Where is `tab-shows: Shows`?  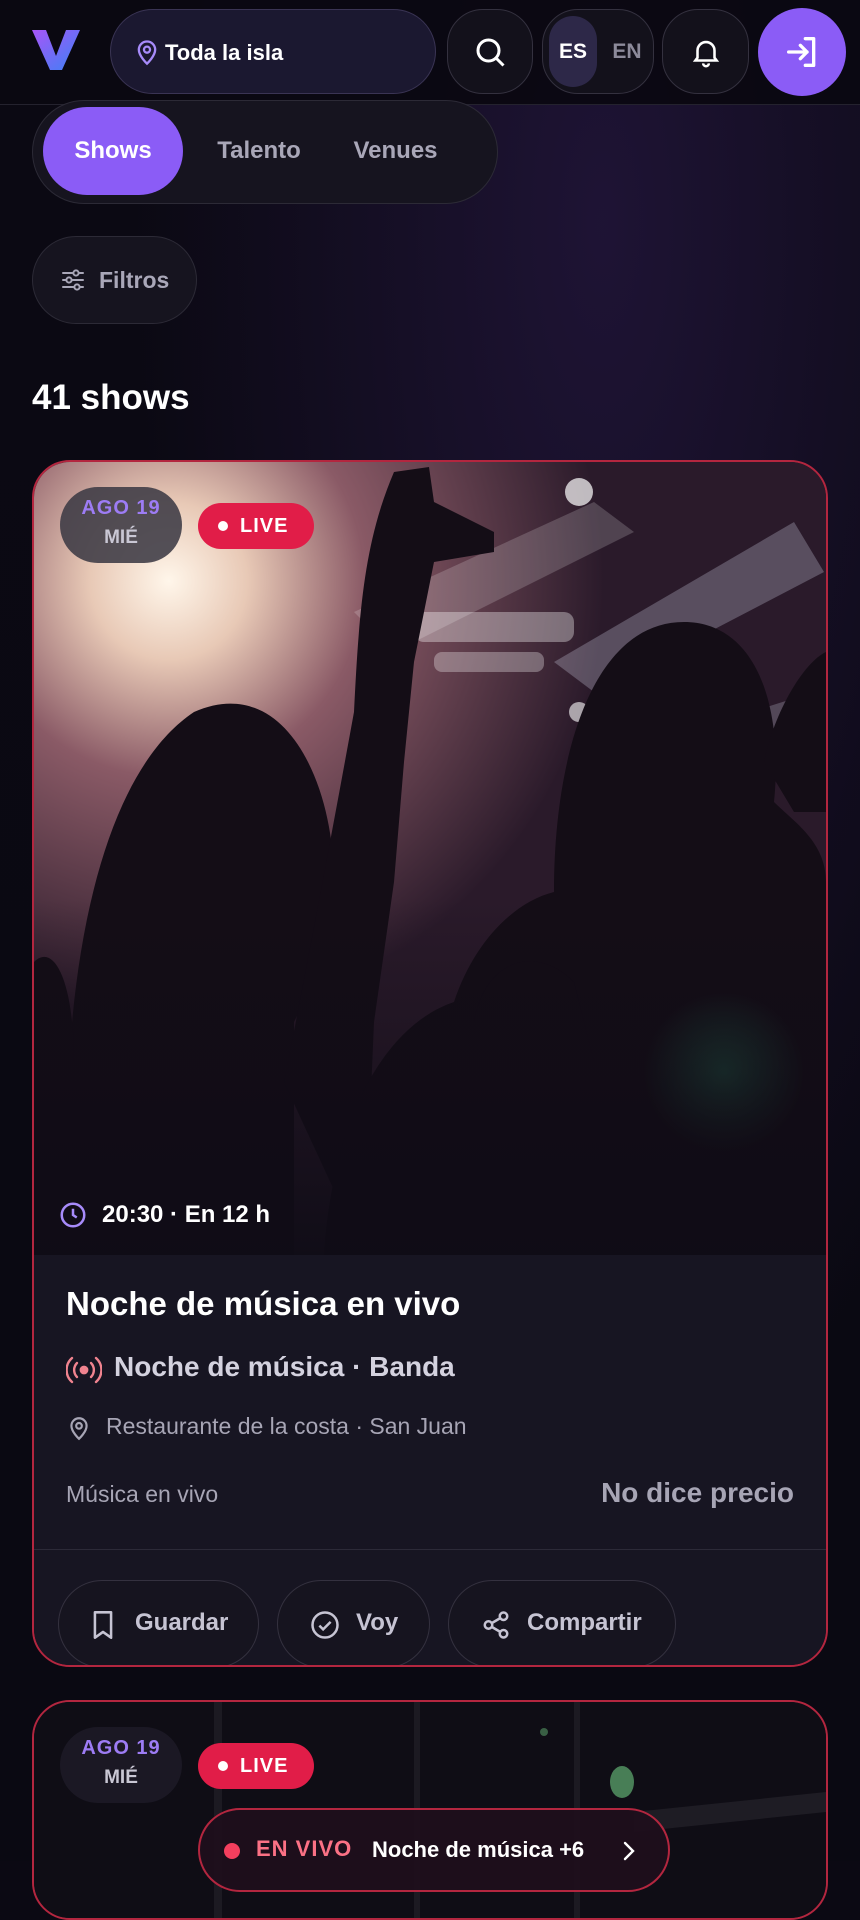 tab-shows: Shows is located at coordinates (113, 151).